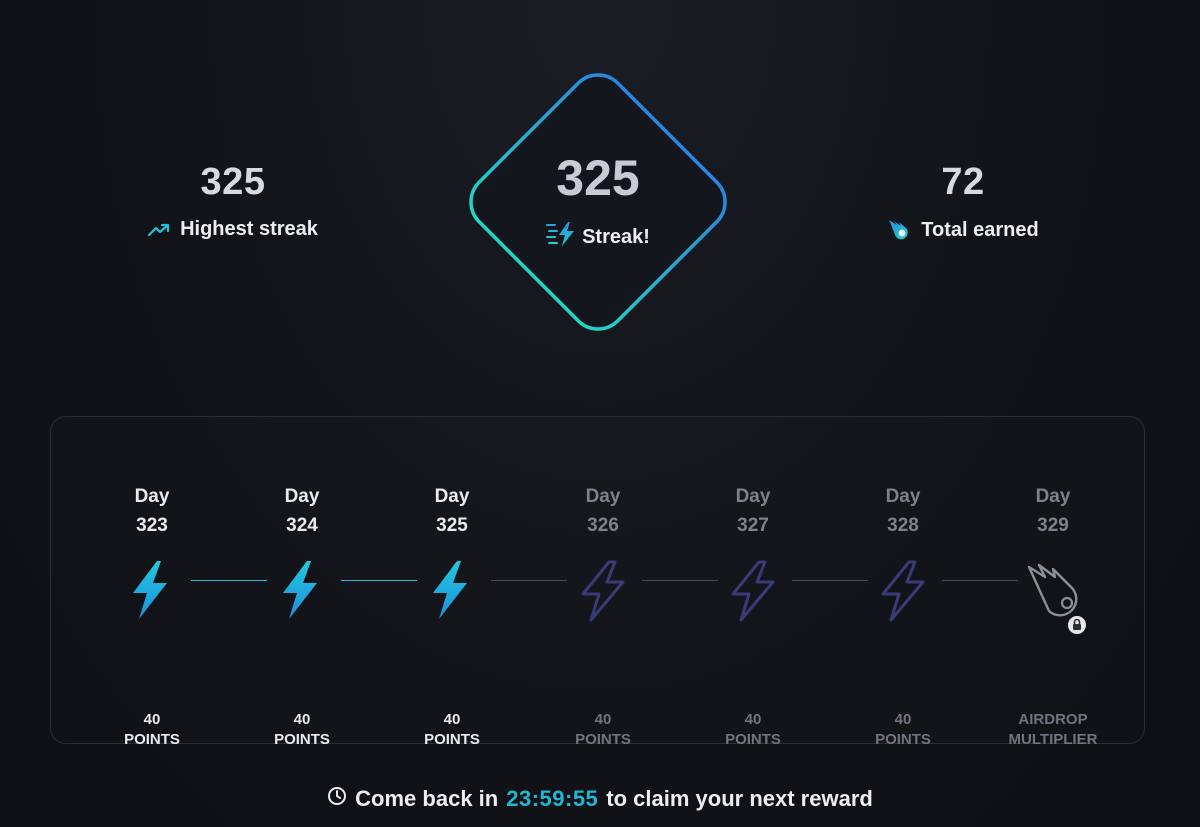  I want to click on day-item: Day 329 AIRDROP MULTIPLIER, so click(1053, 616).